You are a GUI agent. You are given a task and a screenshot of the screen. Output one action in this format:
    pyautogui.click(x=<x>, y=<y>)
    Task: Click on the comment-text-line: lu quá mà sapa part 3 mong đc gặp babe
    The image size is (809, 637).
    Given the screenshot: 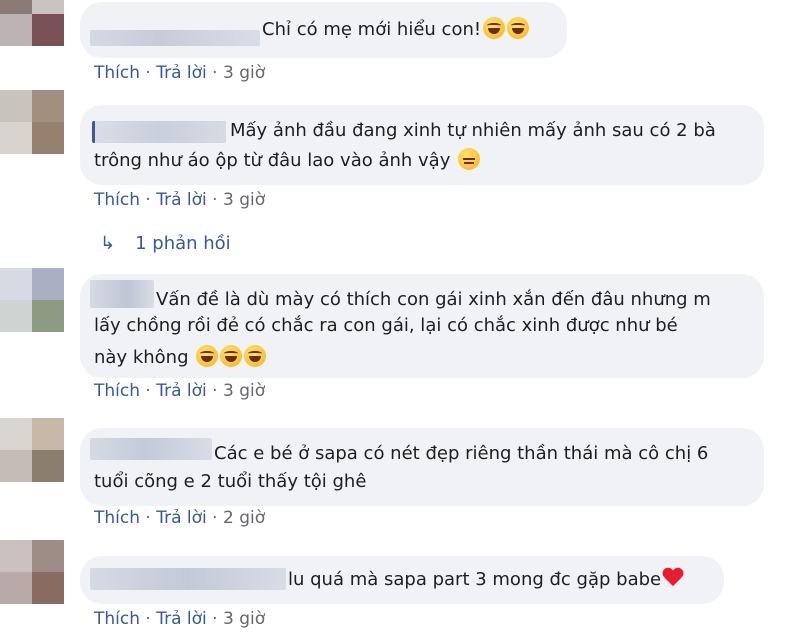 What is the action you would take?
    pyautogui.click(x=475, y=579)
    